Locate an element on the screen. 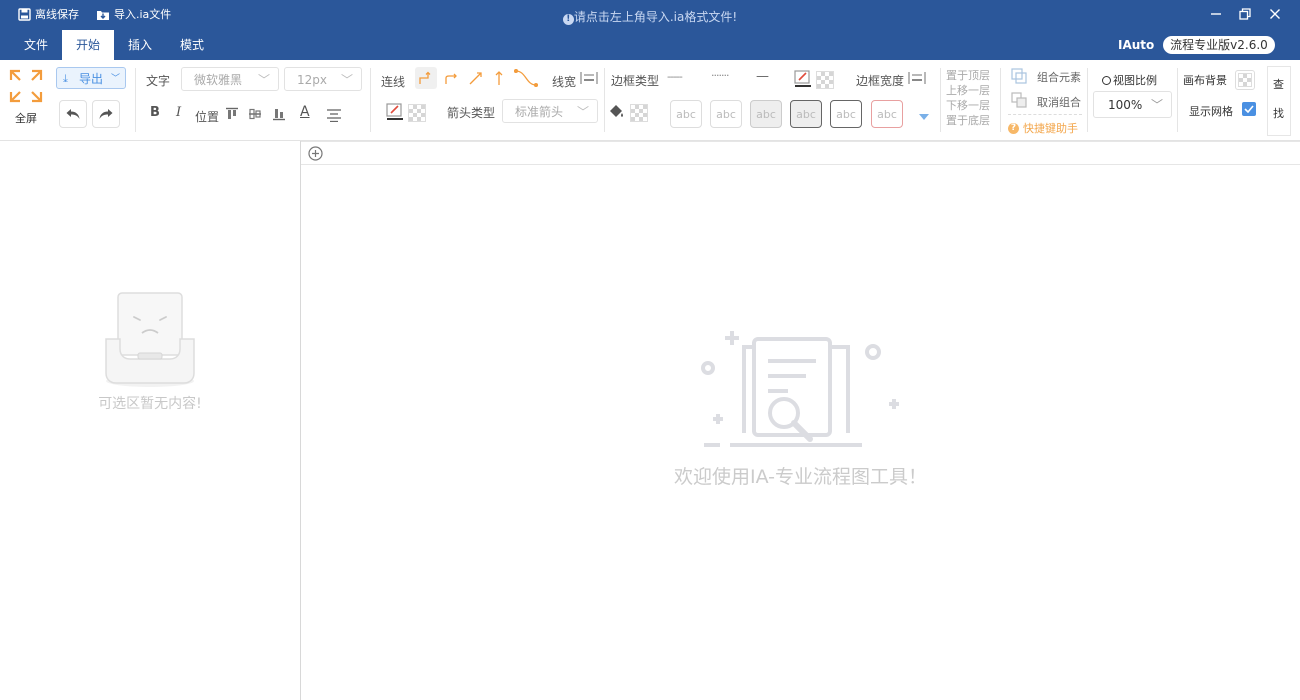 The image size is (1300, 700). align-middle-button is located at coordinates (255, 114).